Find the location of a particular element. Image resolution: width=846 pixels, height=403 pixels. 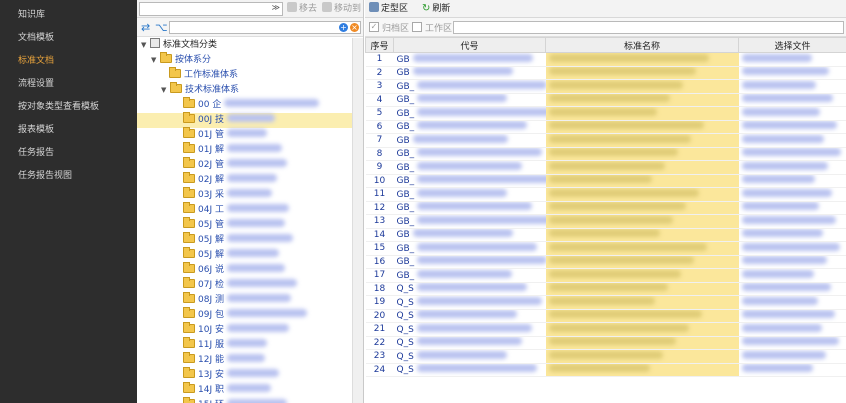

tree-node: 13J 安 is located at coordinates (244, 375).